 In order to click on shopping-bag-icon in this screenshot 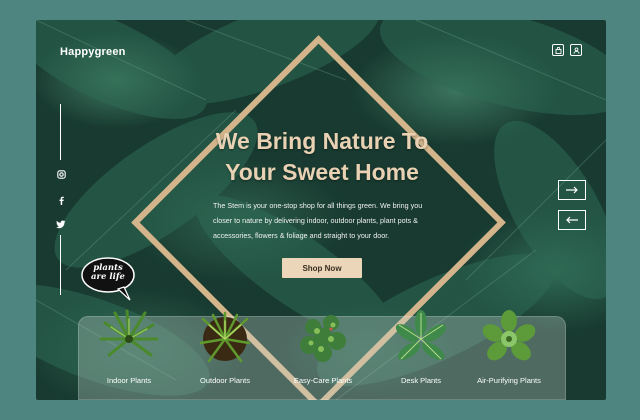, I will do `click(558, 50)`.